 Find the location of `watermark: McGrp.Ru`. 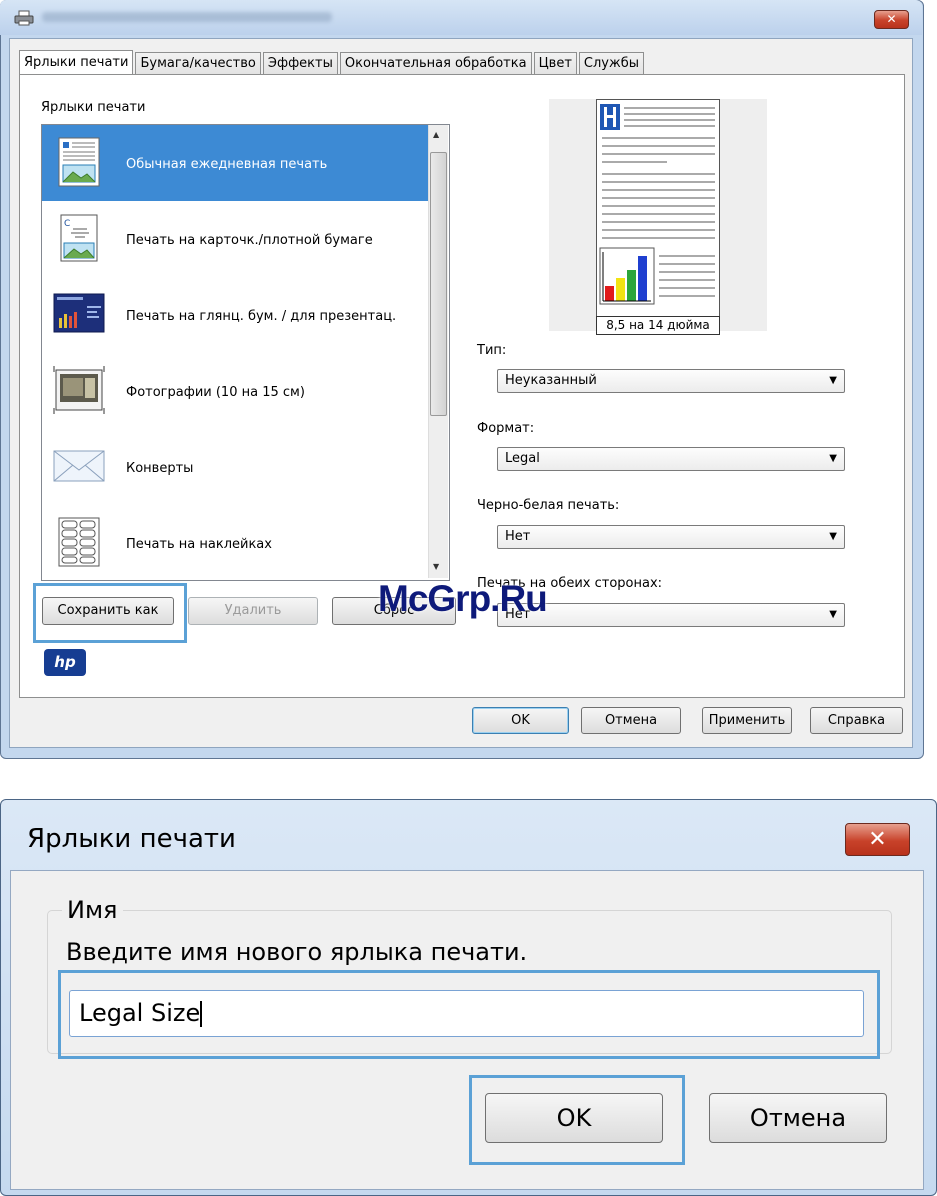

watermark: McGrp.Ru is located at coordinates (463, 598).